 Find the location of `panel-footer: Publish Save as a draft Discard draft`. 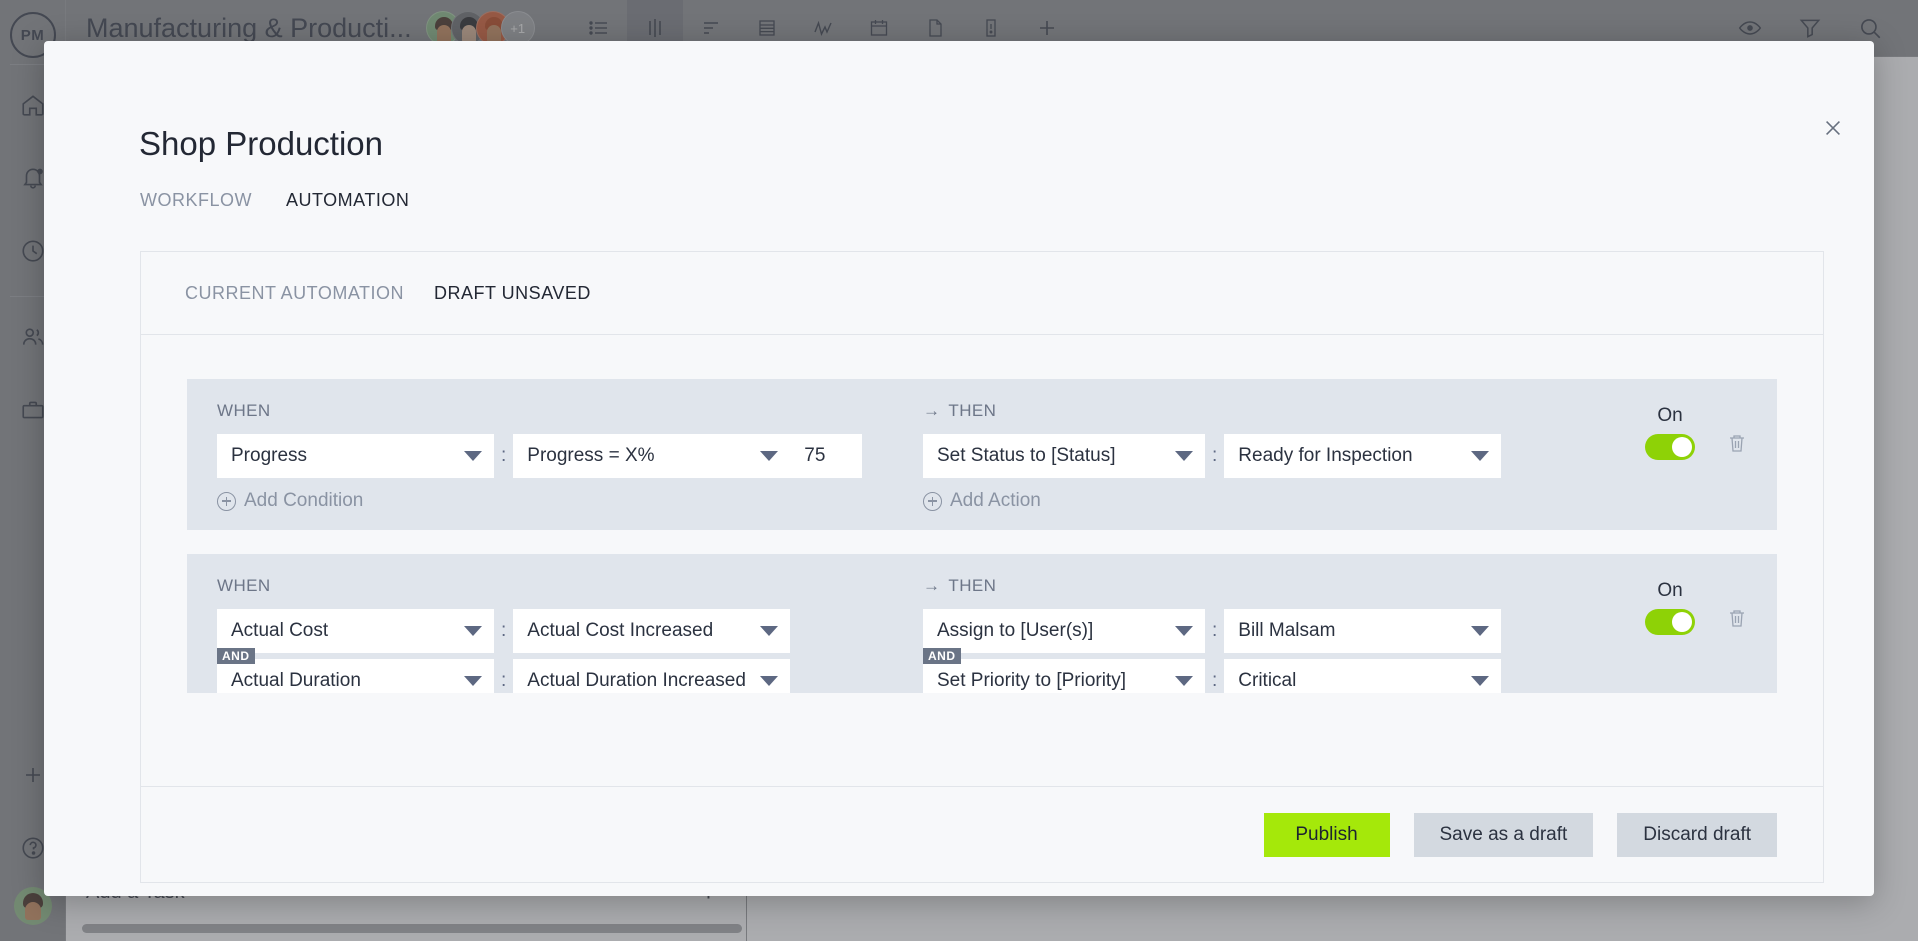

panel-footer: Publish Save as a draft Discard draft is located at coordinates (982, 834).